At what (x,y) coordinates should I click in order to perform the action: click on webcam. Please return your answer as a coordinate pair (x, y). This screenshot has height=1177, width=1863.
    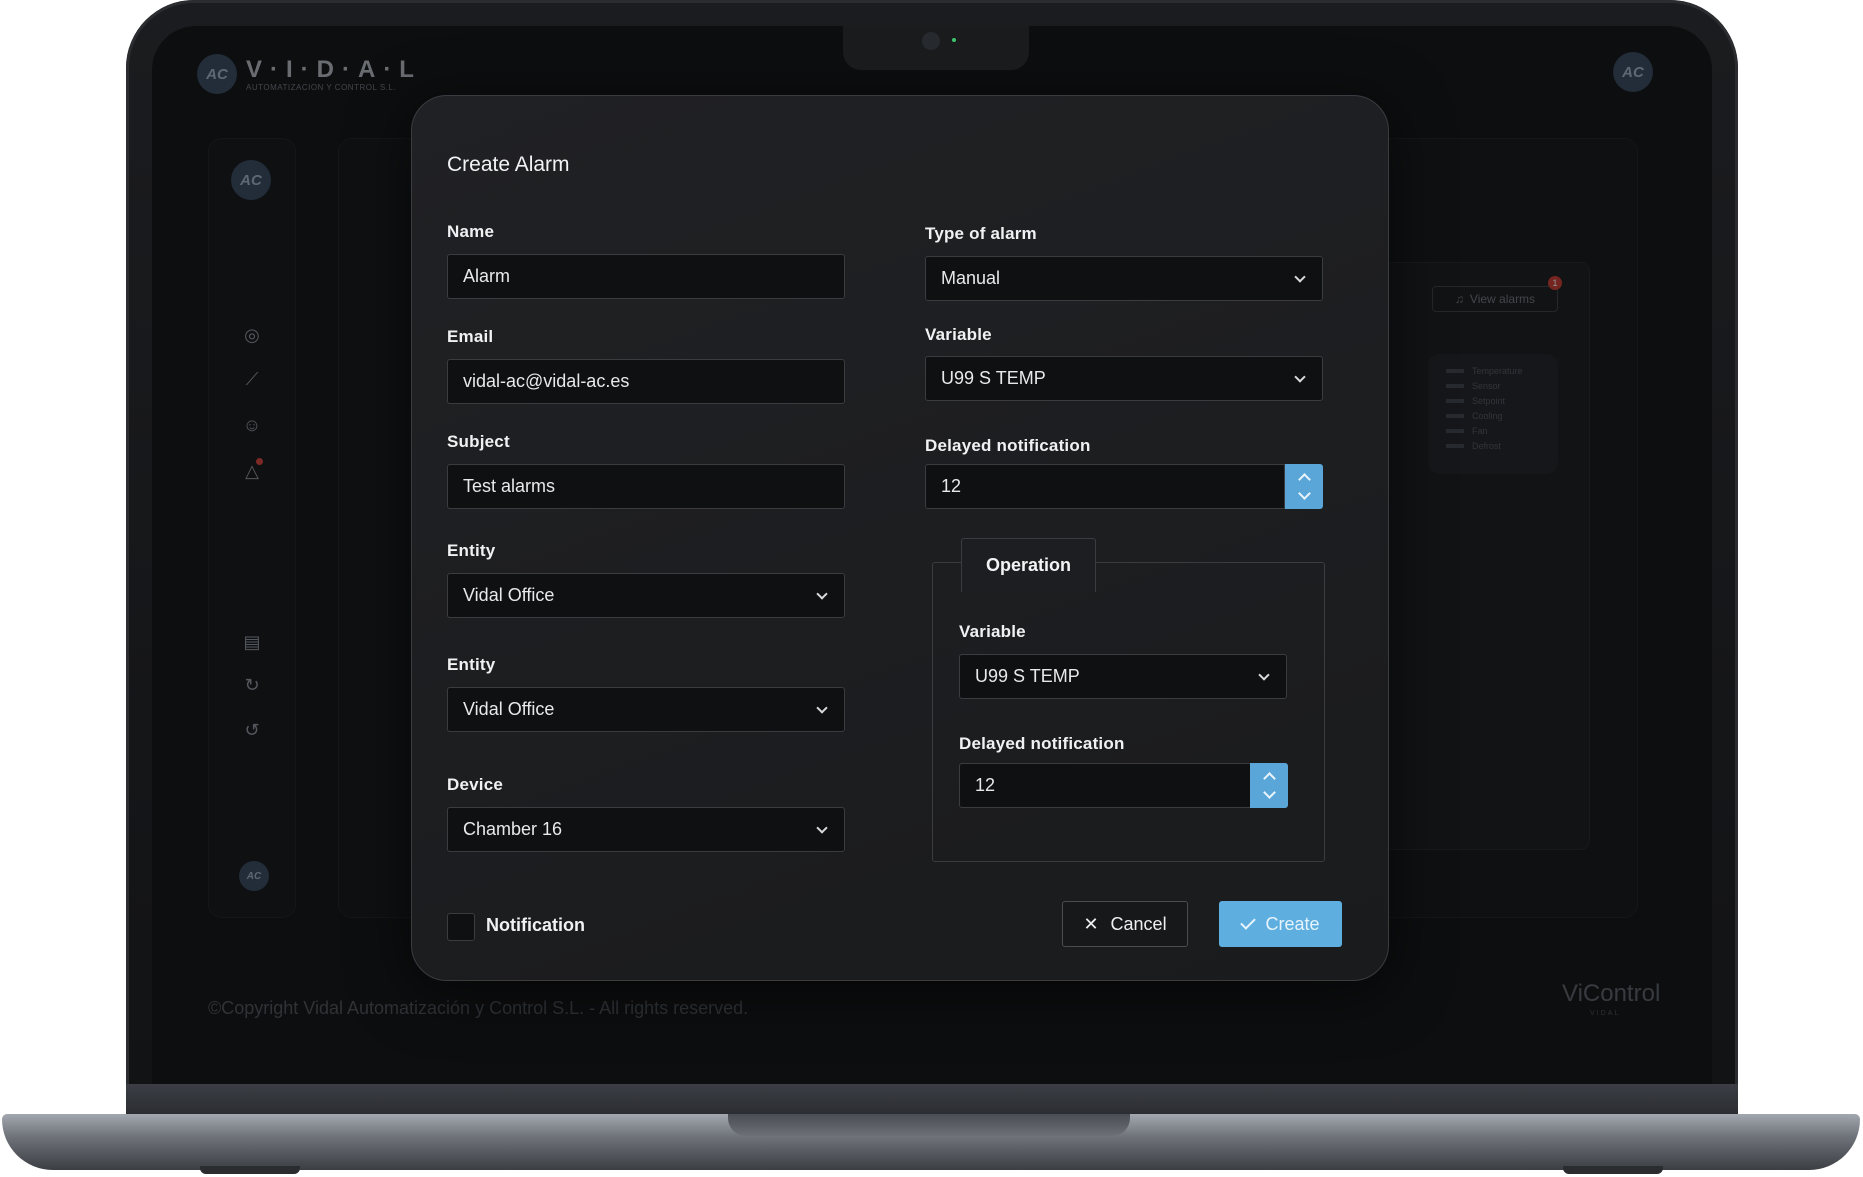
    Looking at the image, I should click on (931, 41).